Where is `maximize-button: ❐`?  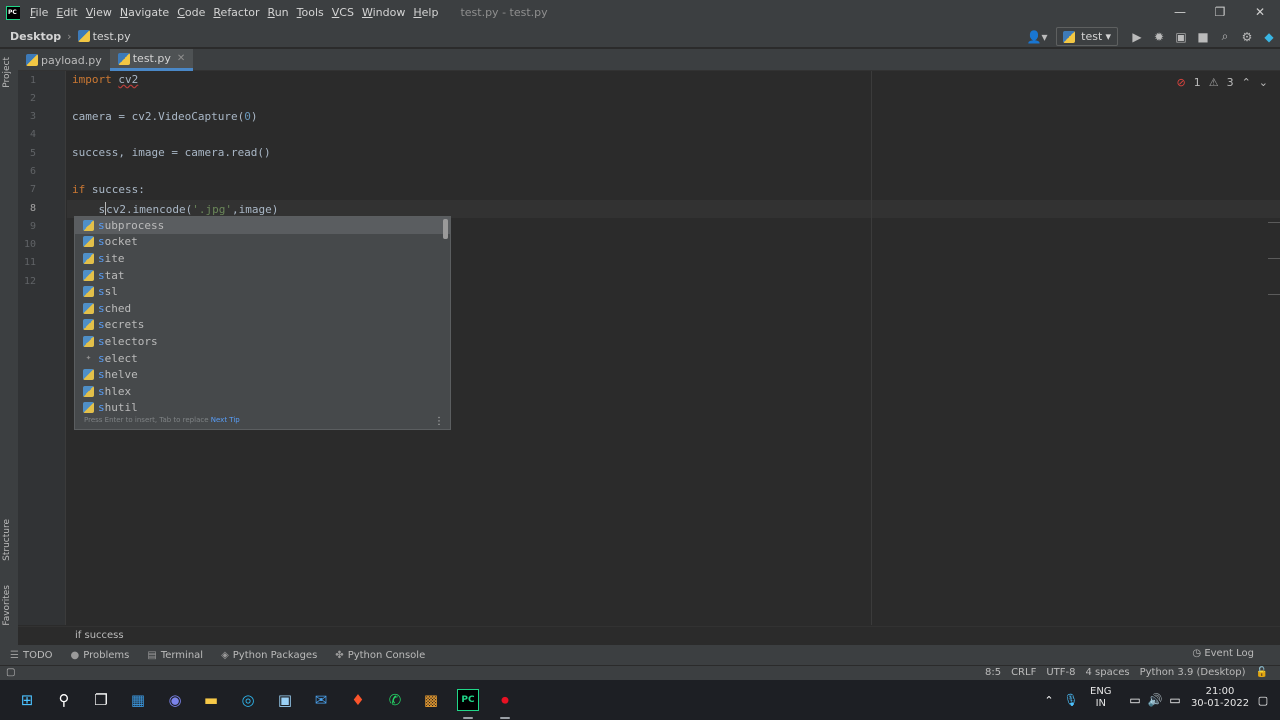
maximize-button: ❐ is located at coordinates (1220, 12).